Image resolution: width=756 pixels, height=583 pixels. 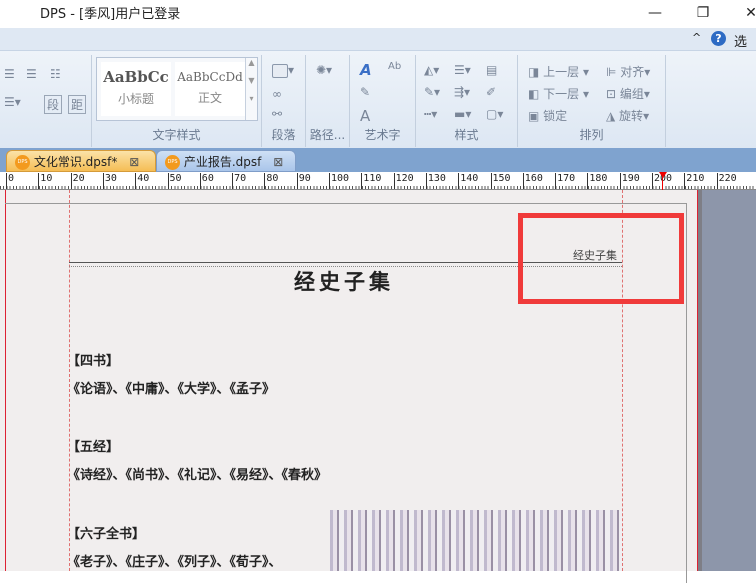 What do you see at coordinates (697, 380) in the screenshot?
I see `right-page-edge` at bounding box center [697, 380].